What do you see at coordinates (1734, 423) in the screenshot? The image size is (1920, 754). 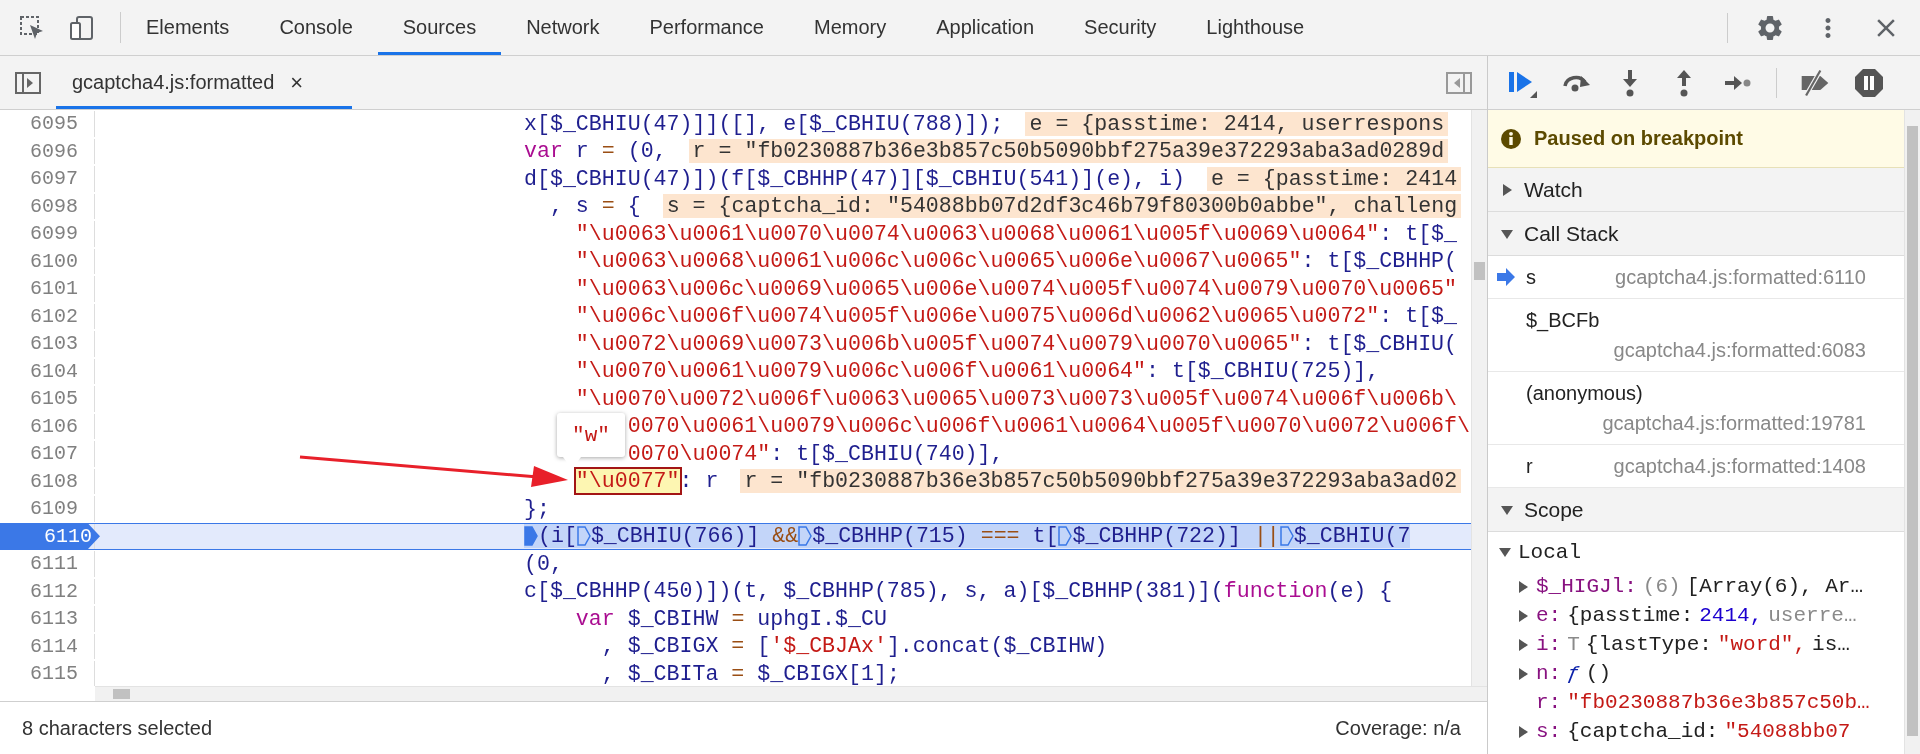 I see `source-location: gcaptcha4.js:formatted:19781` at bounding box center [1734, 423].